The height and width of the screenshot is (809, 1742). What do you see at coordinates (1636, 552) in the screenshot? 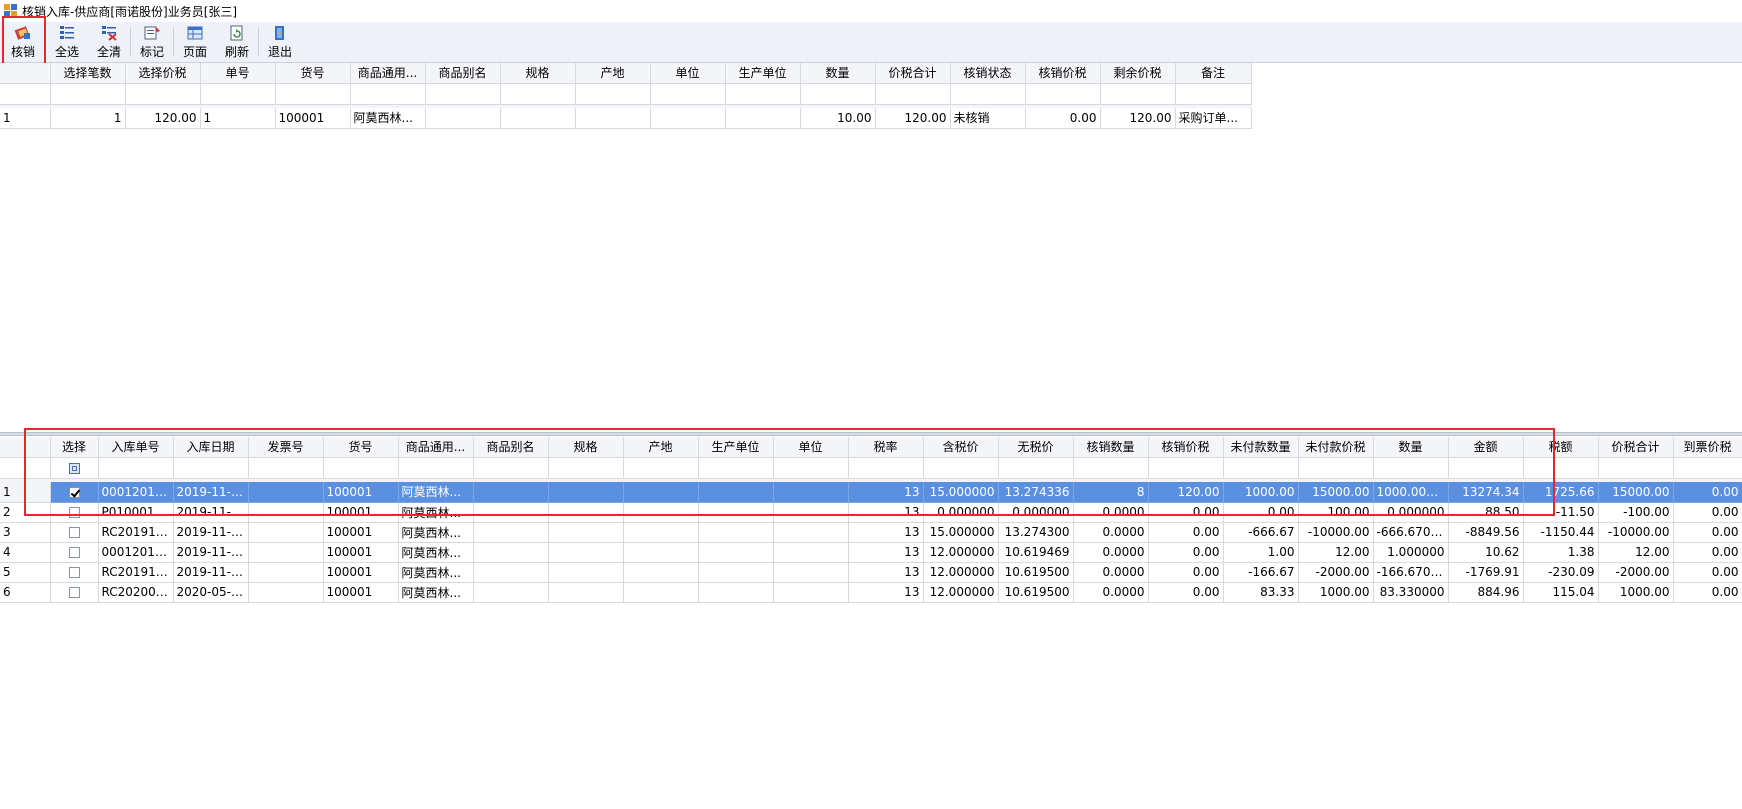
I see `cell-total: 12.00` at bounding box center [1636, 552].